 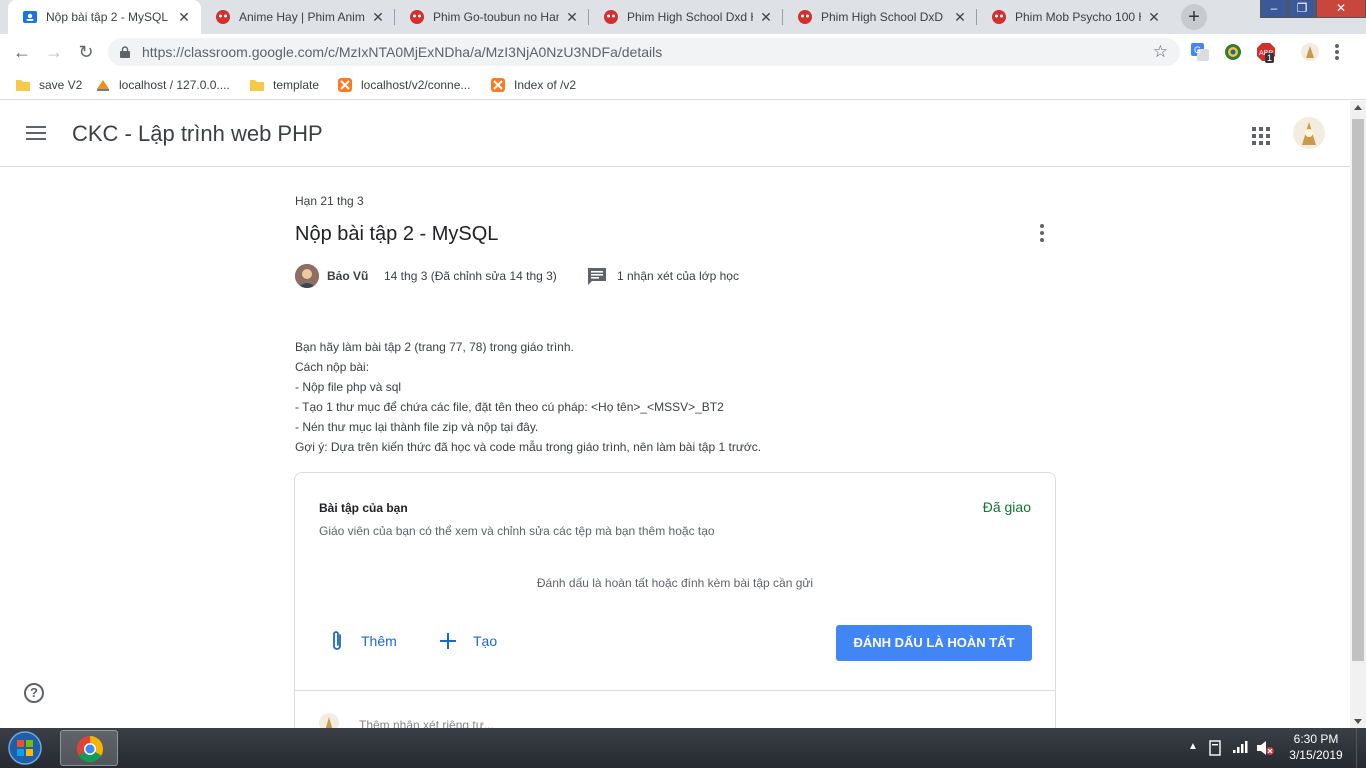 I want to click on page-scrollbar, so click(x=1358, y=414).